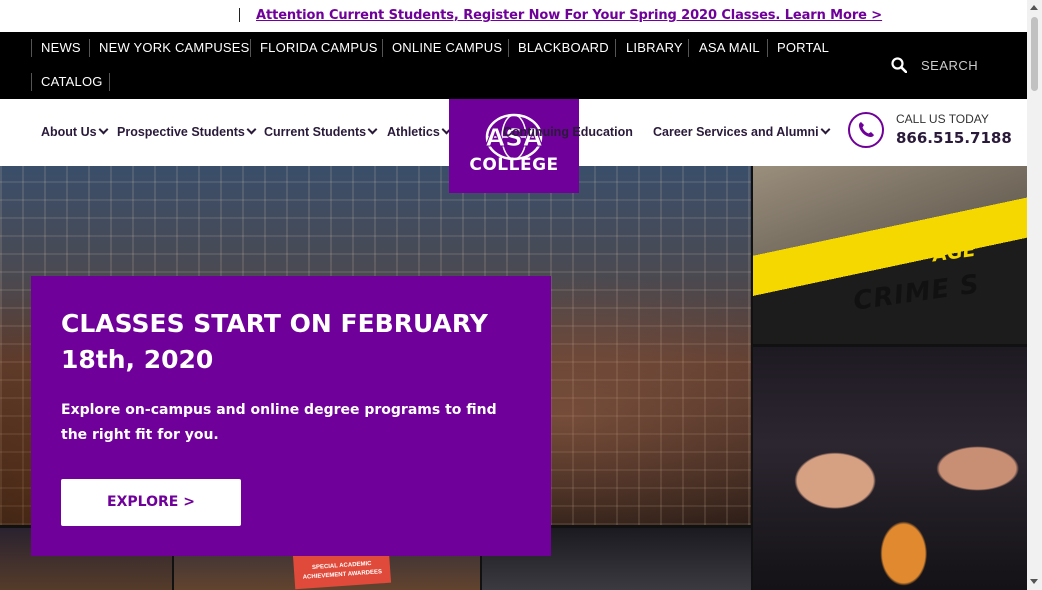 This screenshot has height=590, width=1042. What do you see at coordinates (954, 138) in the screenshot?
I see `phone-number: 866.515.7188` at bounding box center [954, 138].